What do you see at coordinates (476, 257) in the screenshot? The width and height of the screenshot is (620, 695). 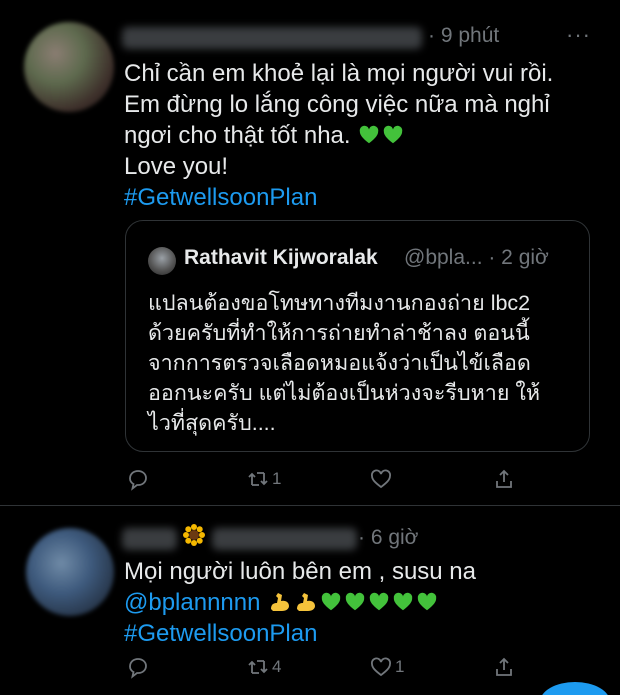 I see `quote-handle-time: @bpla... · 2 giờ` at bounding box center [476, 257].